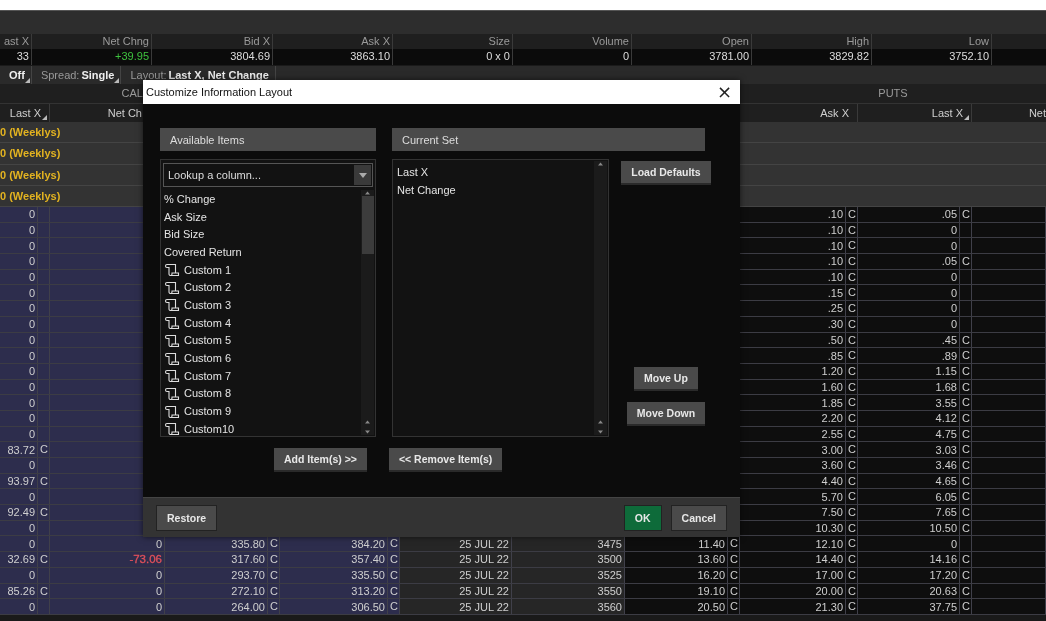  I want to click on table-cell-text: 1.60, so click(832, 386).